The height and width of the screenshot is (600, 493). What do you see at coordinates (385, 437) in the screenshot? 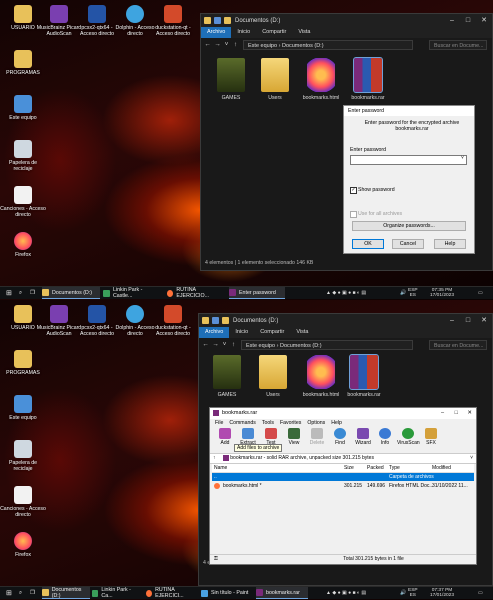
I see `info-button: Info` at bounding box center [385, 437].